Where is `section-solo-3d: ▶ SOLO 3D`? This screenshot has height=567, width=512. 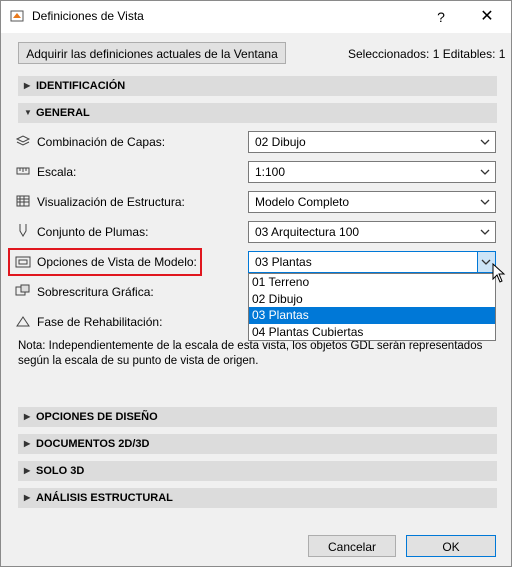
section-solo-3d: ▶ SOLO 3D is located at coordinates (257, 471).